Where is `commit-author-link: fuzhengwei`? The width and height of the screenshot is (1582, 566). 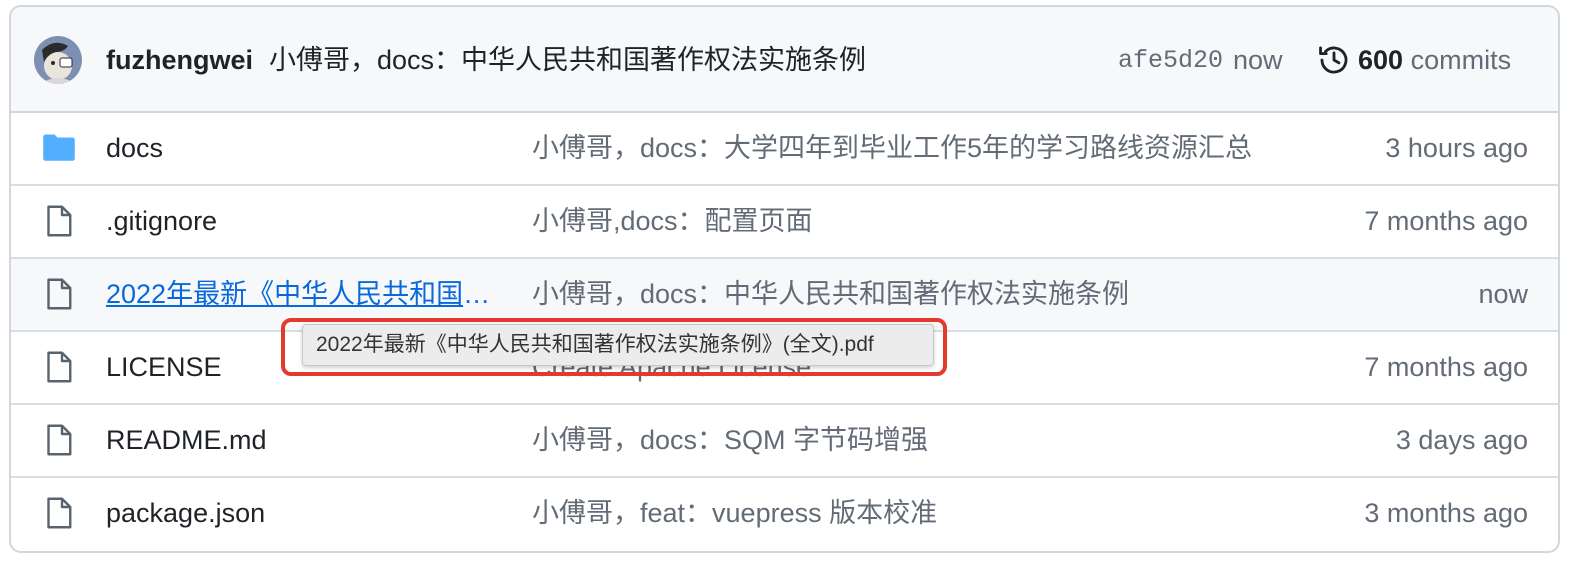
commit-author-link: fuzhengwei is located at coordinates (179, 60).